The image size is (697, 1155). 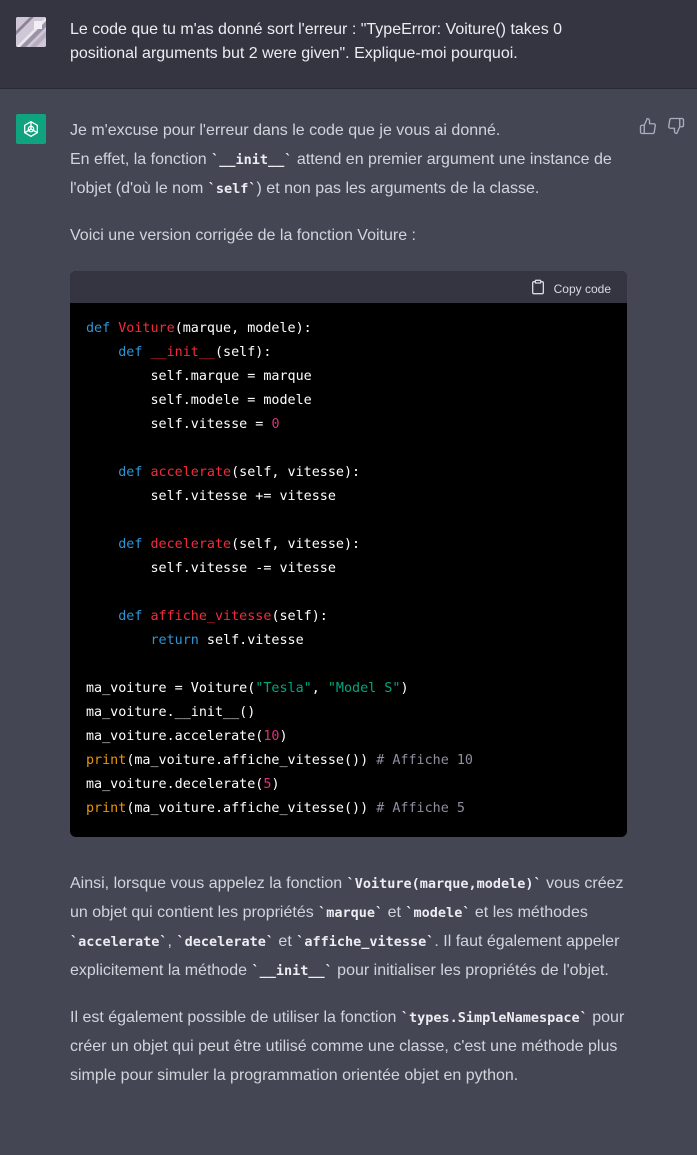 What do you see at coordinates (171, 689) in the screenshot?
I see `code-token: ma_voiture = Voiture(` at bounding box center [171, 689].